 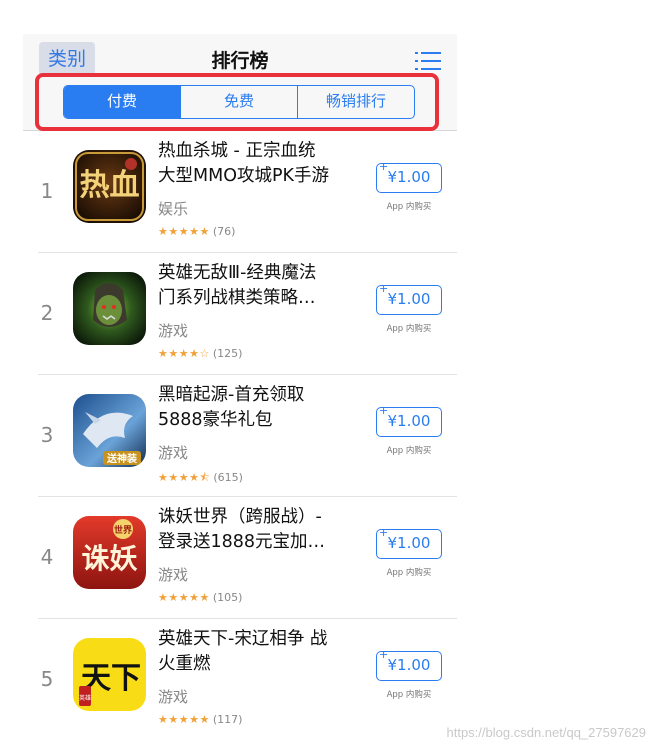 What do you see at coordinates (47, 435) in the screenshot?
I see `rank-number: 3` at bounding box center [47, 435].